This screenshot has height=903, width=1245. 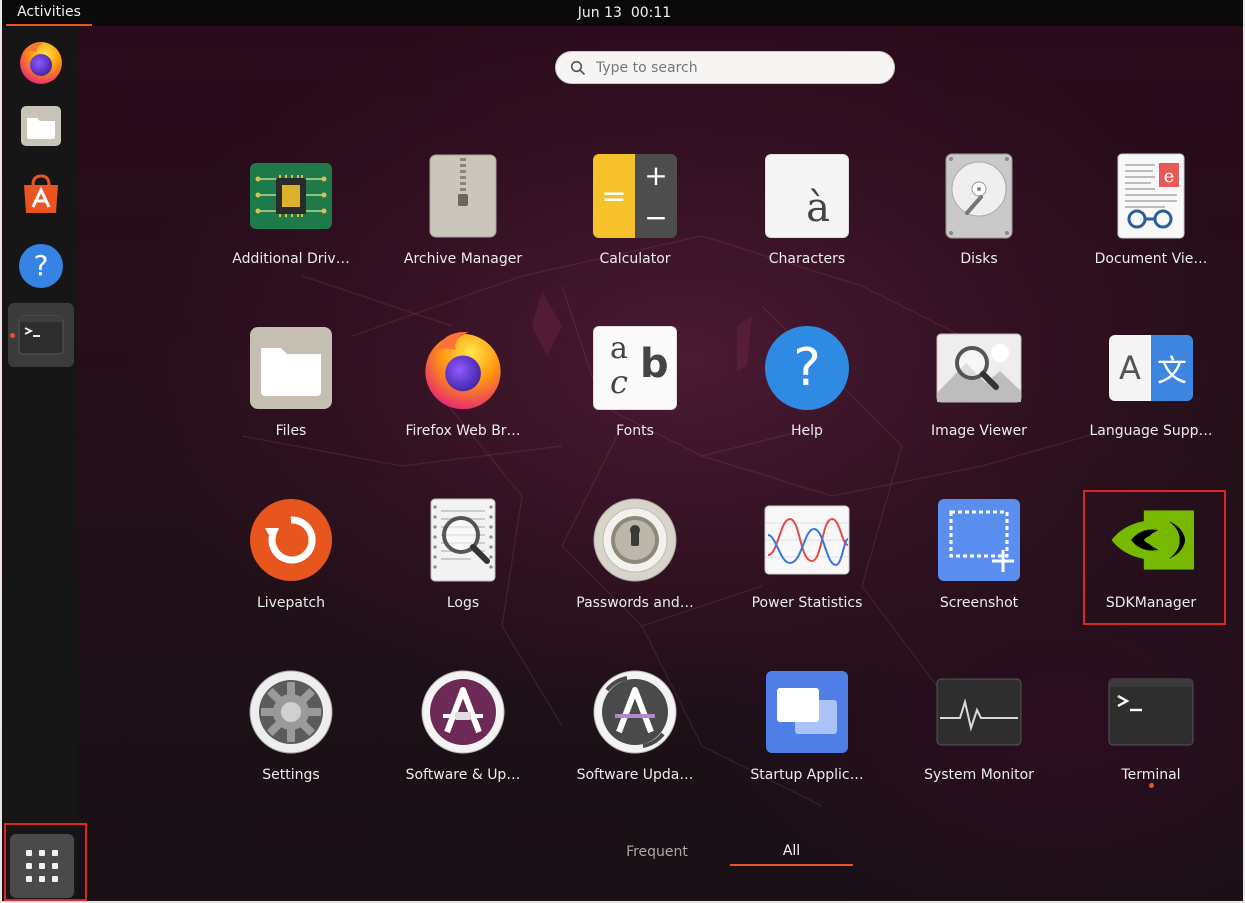 I want to click on top-bar: Activities Jun 13 00:11, so click(x=622, y=13).